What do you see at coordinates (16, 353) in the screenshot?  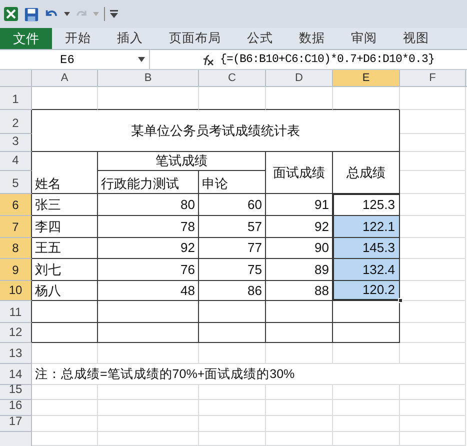 I see `row-header: 13` at bounding box center [16, 353].